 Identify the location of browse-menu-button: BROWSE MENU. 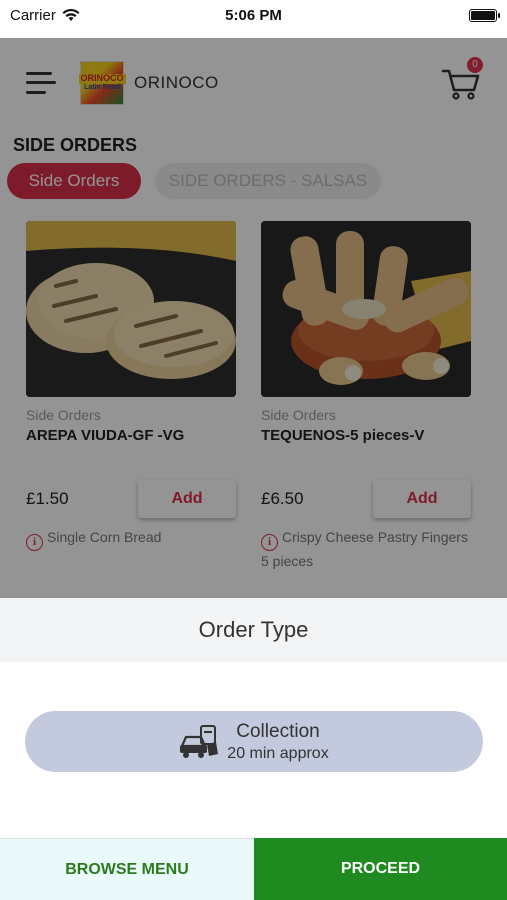
(127, 869).